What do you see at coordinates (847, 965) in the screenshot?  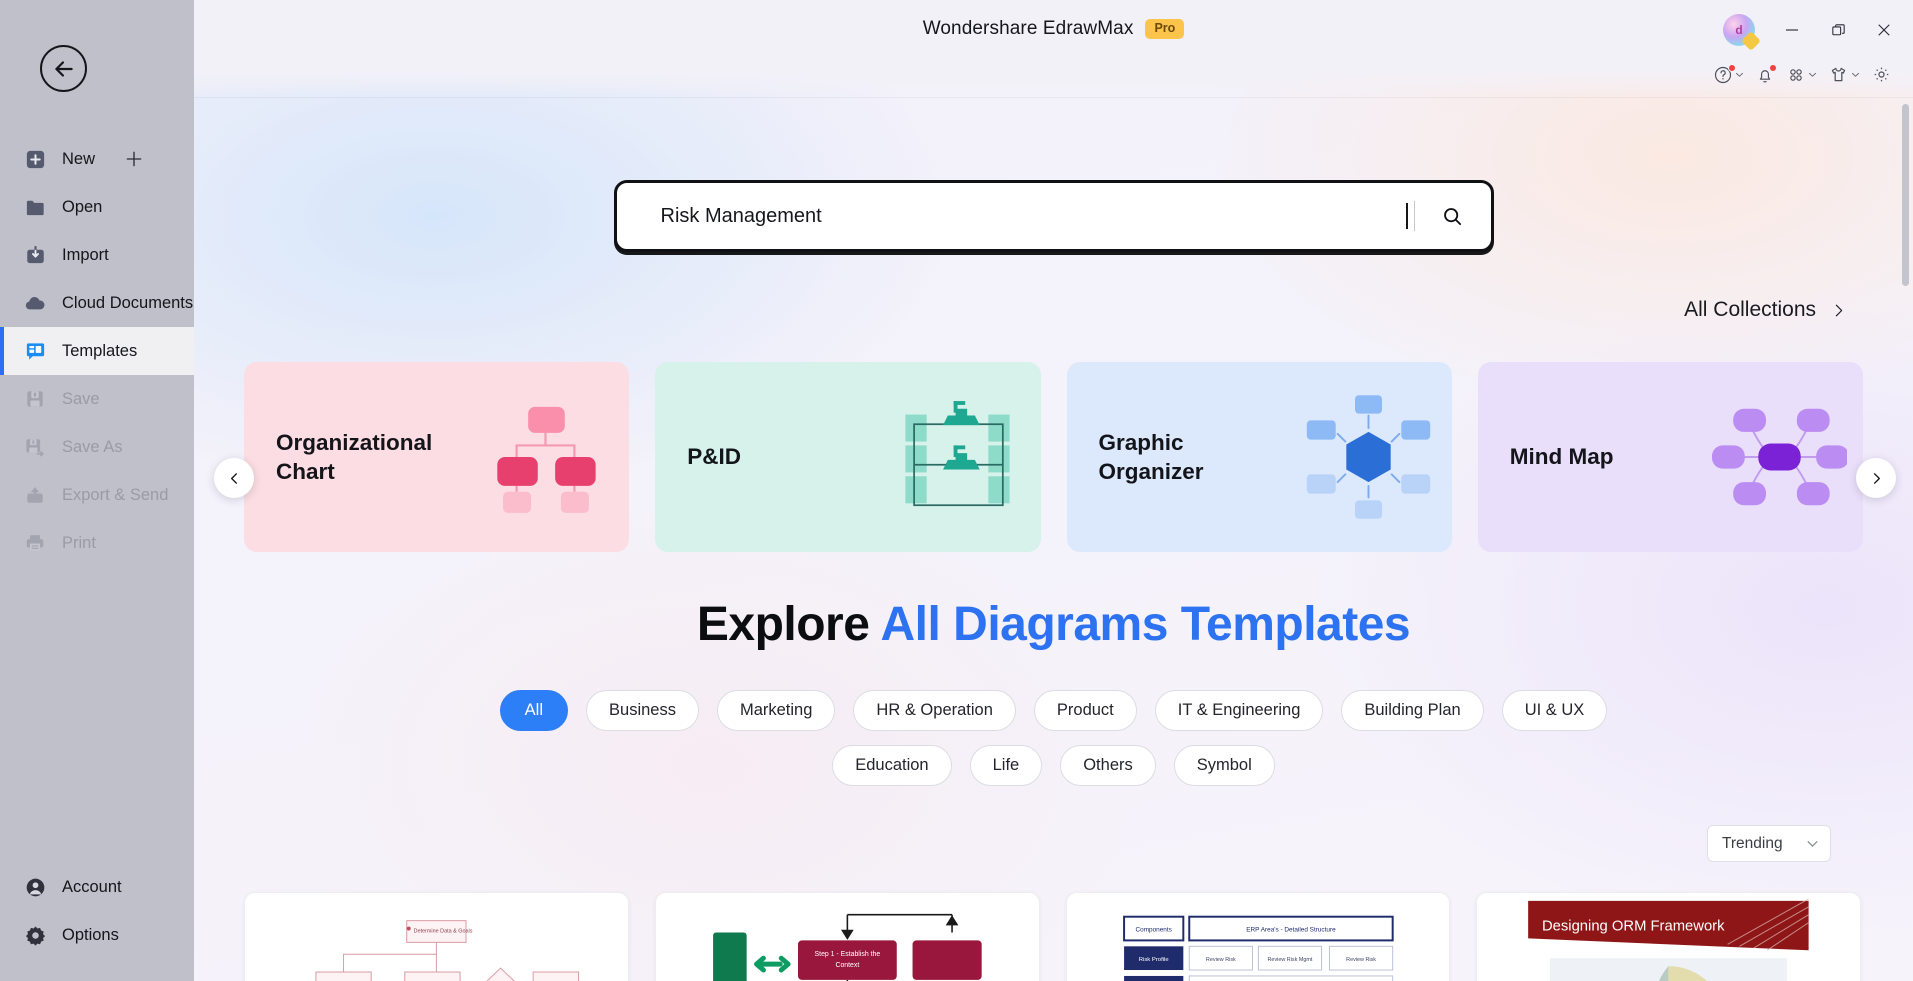 I see `svg-text: Context` at bounding box center [847, 965].